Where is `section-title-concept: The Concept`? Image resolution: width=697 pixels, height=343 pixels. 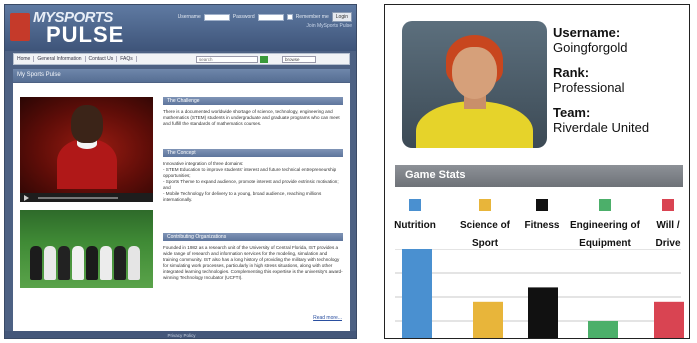 section-title-concept: The Concept is located at coordinates (253, 153).